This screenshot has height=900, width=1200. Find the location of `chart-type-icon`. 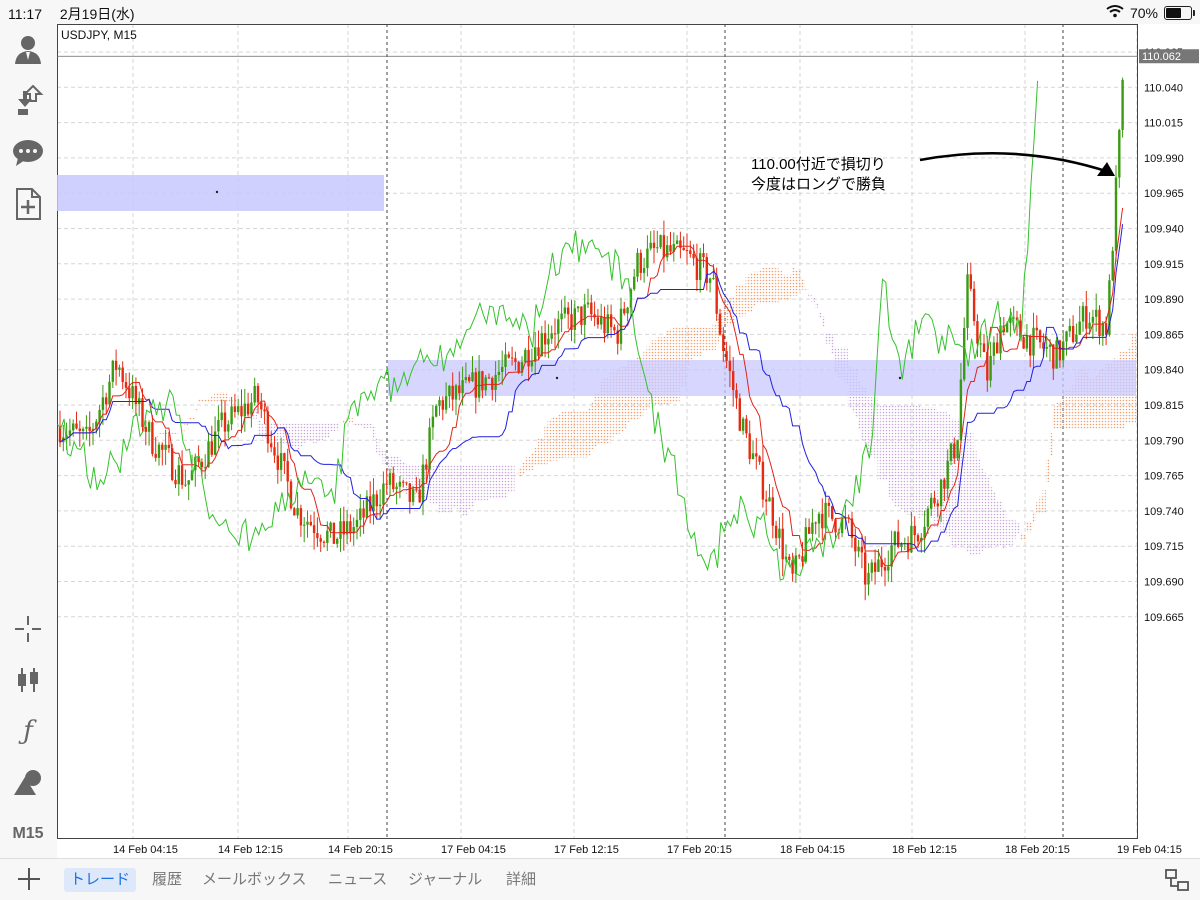

chart-type-icon is located at coordinates (28, 680).